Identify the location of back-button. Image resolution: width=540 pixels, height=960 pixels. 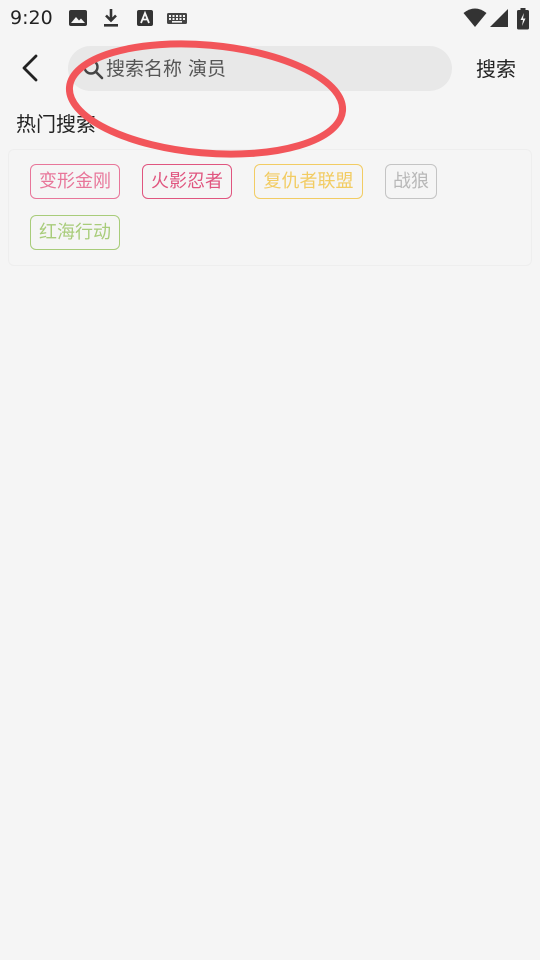
(30, 68).